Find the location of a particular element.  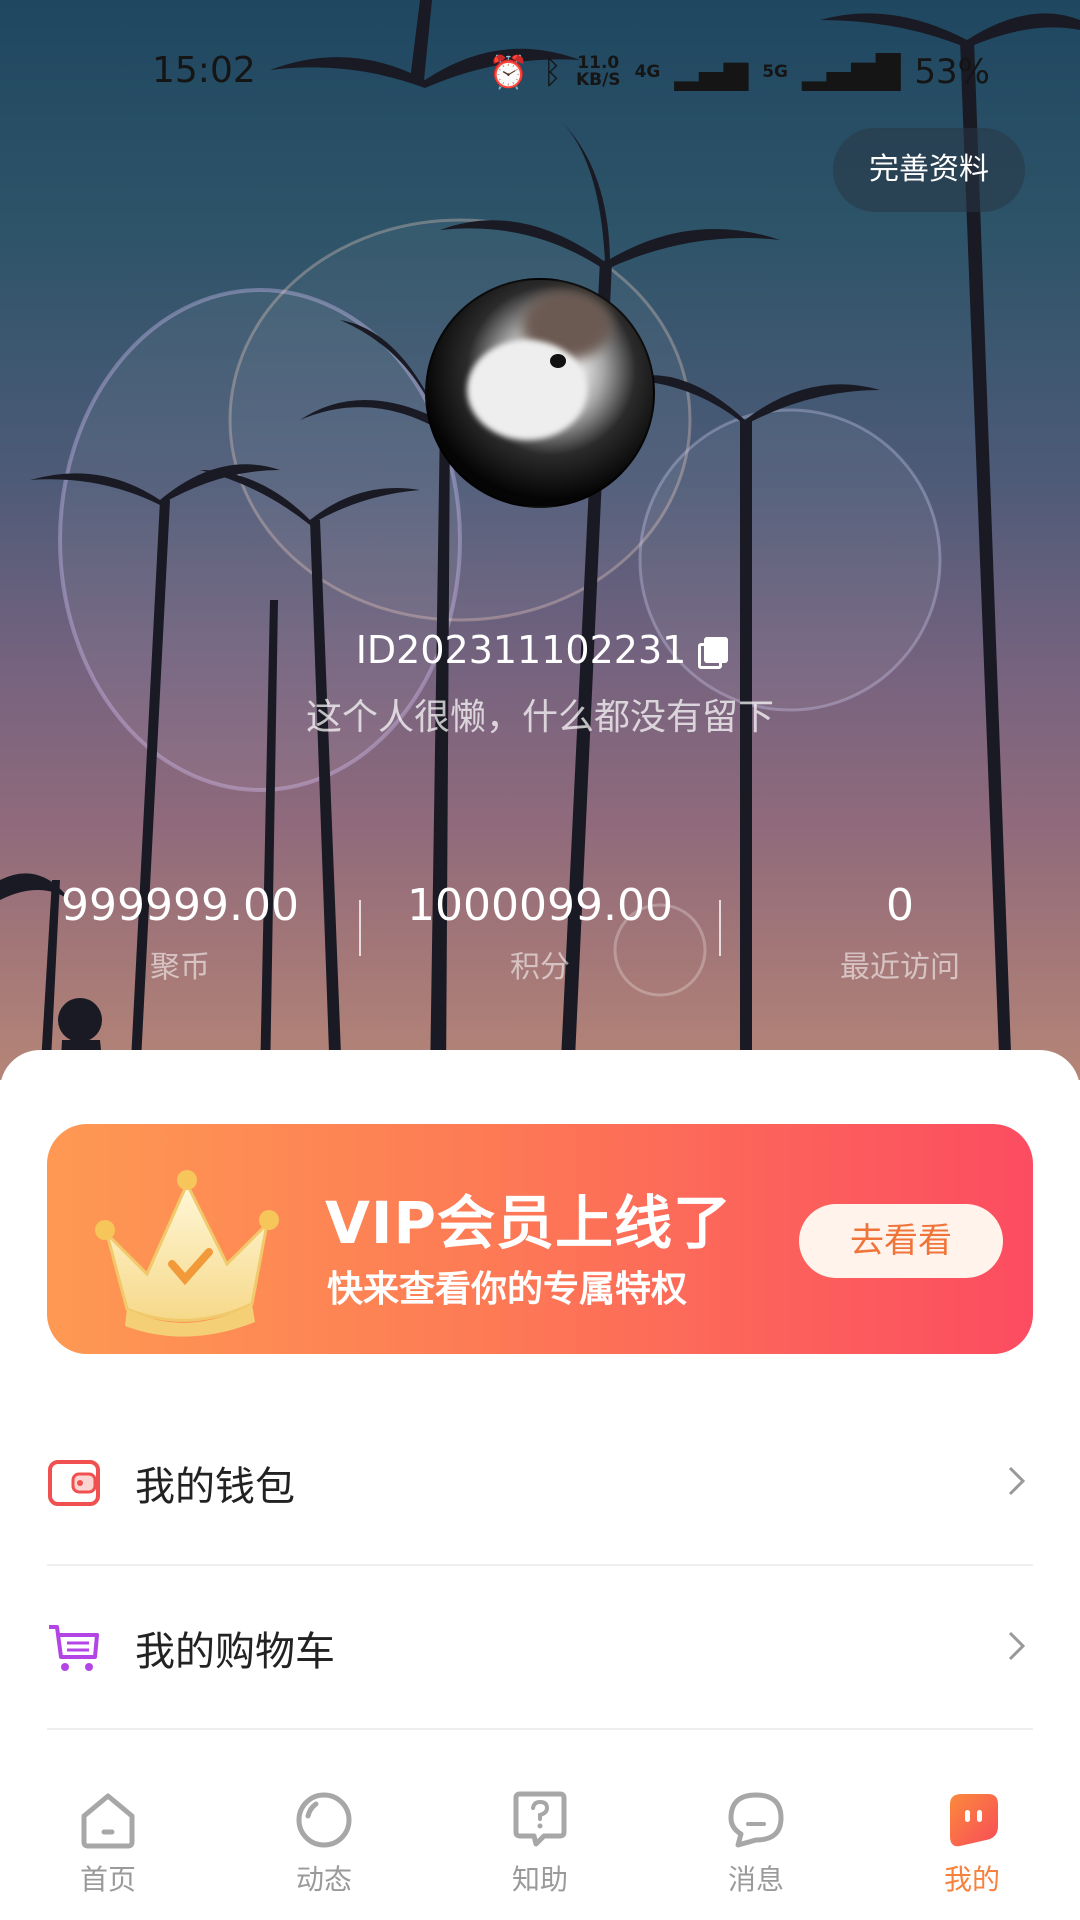

copy-icon is located at coordinates (713, 653).